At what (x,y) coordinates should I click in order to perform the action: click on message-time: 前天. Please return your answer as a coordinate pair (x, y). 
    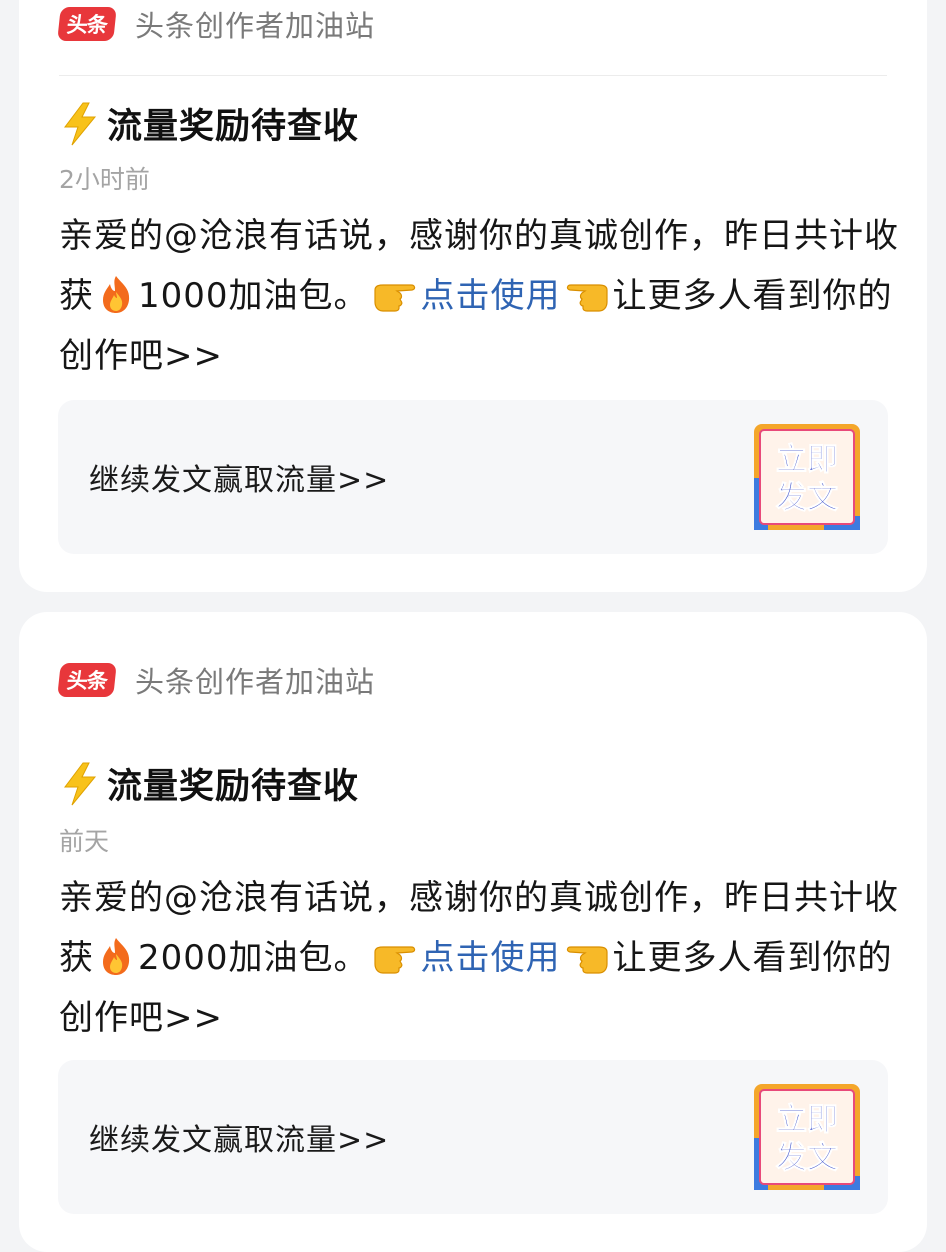
    Looking at the image, I should click on (84, 841).